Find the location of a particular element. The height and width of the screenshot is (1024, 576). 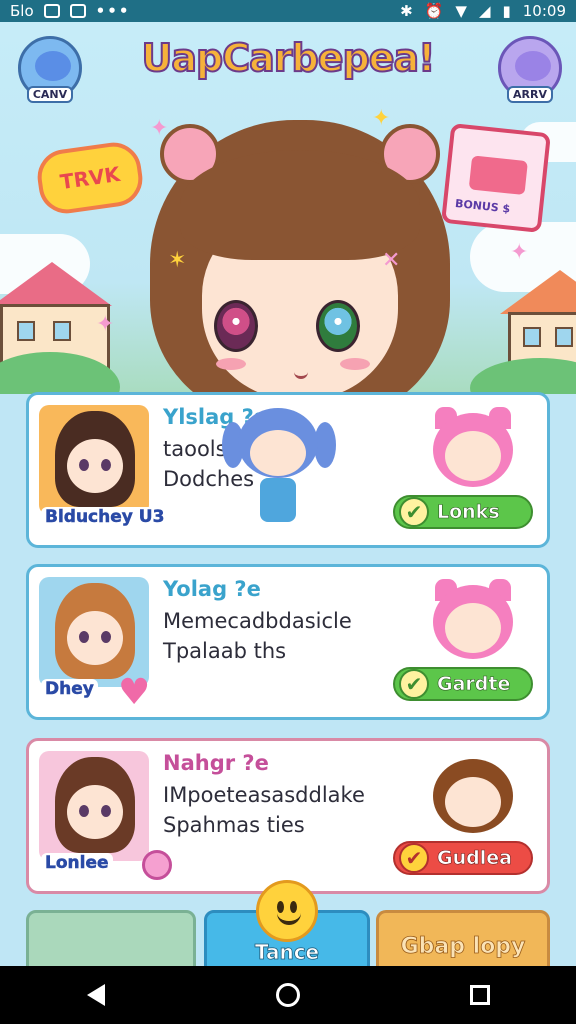

talk-badge-label: TRVK is located at coordinates (90, 178).